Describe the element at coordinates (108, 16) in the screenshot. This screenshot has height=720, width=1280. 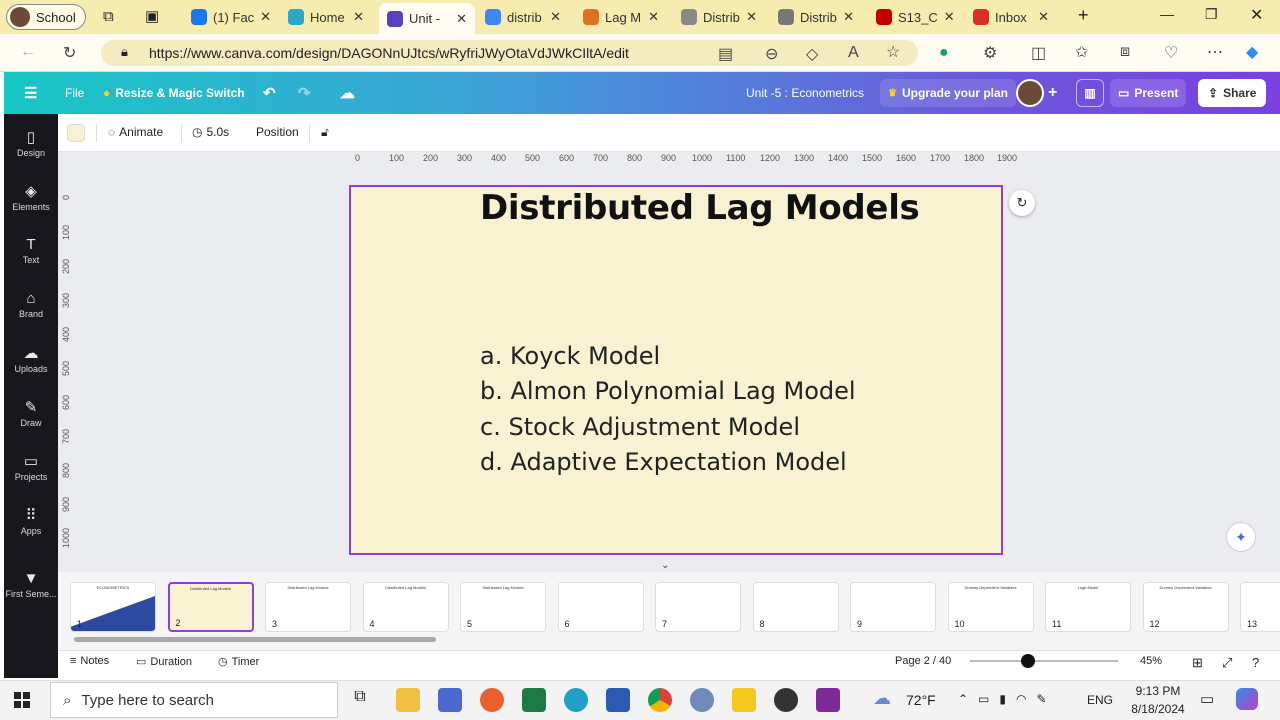
I see `workspaces-icon: ⧉` at that location.